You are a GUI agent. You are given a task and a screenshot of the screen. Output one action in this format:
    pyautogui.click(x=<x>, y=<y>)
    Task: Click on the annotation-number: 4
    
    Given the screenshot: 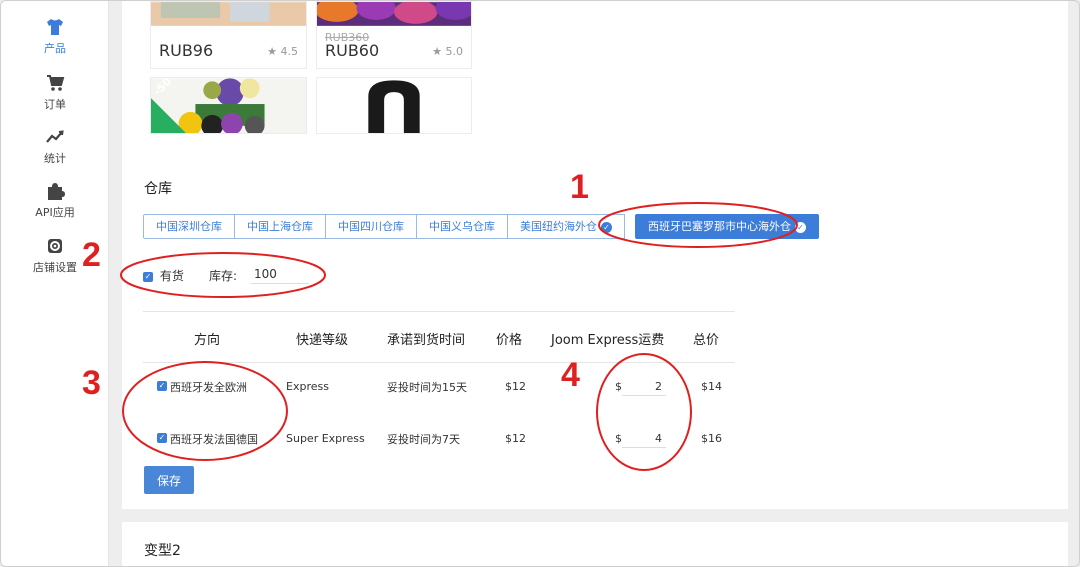 What is the action you would take?
    pyautogui.click(x=570, y=375)
    